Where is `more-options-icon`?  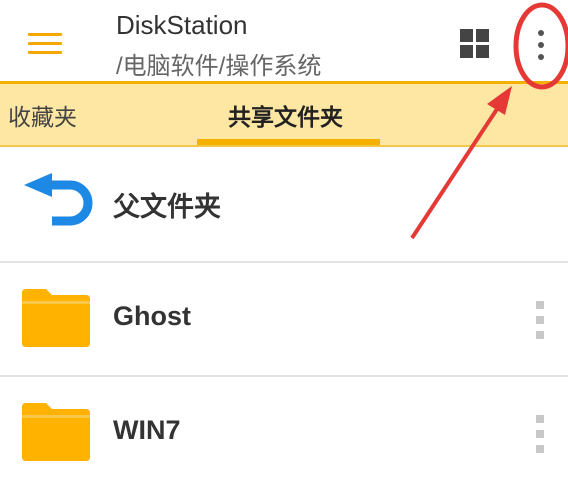 more-options-icon is located at coordinates (541, 45).